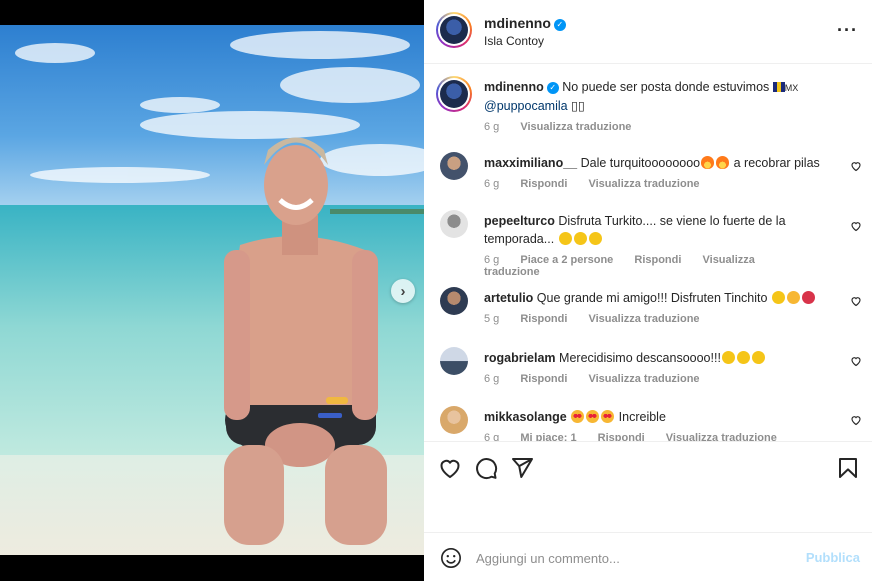 The height and width of the screenshot is (581, 872). I want to click on comment-text: Merecidisimo descansoooo!!!, so click(640, 358).